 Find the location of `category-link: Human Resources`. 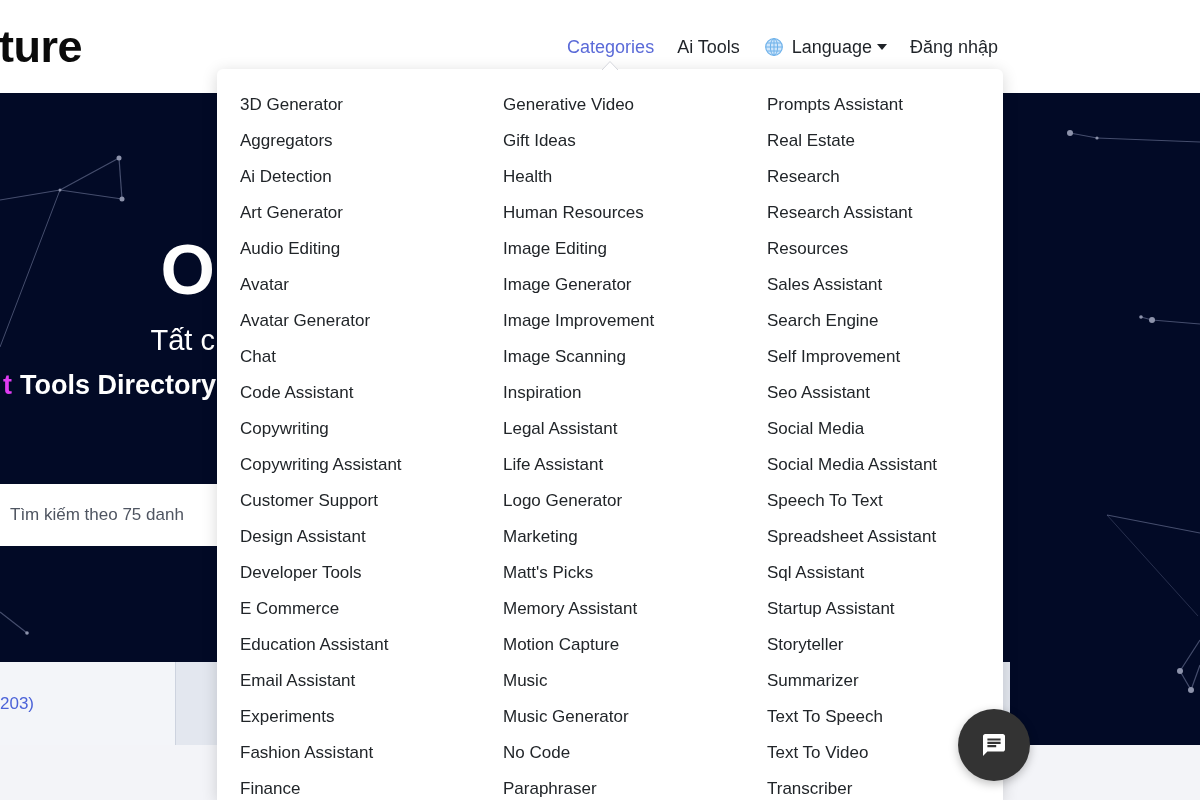

category-link: Human Resources is located at coordinates (573, 213).